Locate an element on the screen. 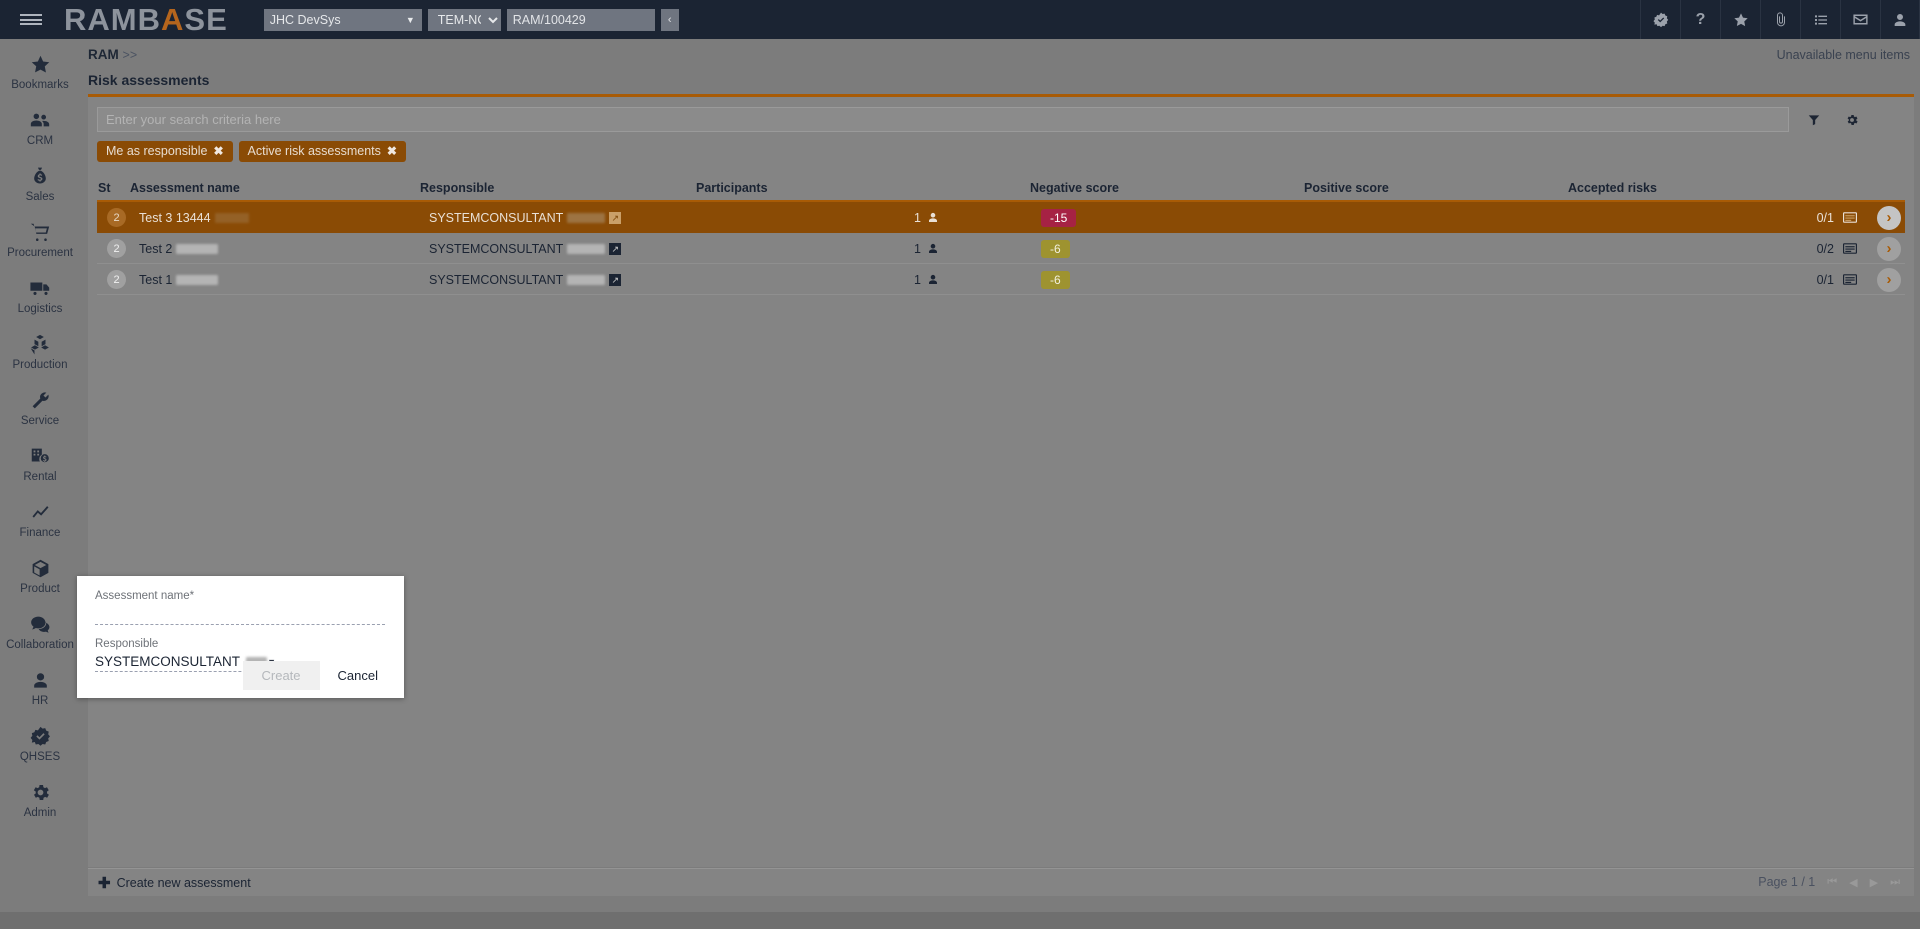 The image size is (1920, 929). breadcrumb: RAM >> is located at coordinates (112, 54).